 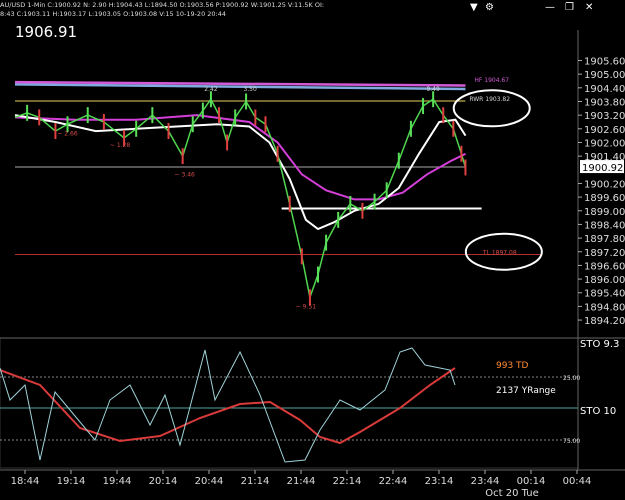 I want to click on osc-level-25-label: 25.00, so click(x=571, y=378).